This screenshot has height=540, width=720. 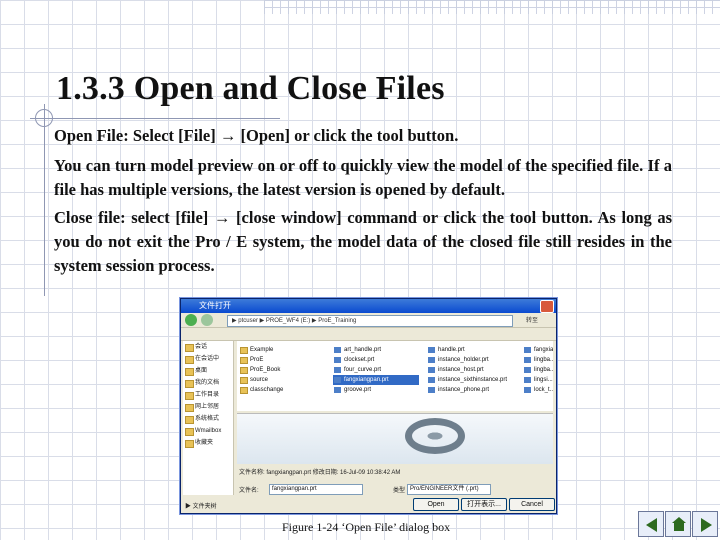 I want to click on forward-icon, so click(x=207, y=320).